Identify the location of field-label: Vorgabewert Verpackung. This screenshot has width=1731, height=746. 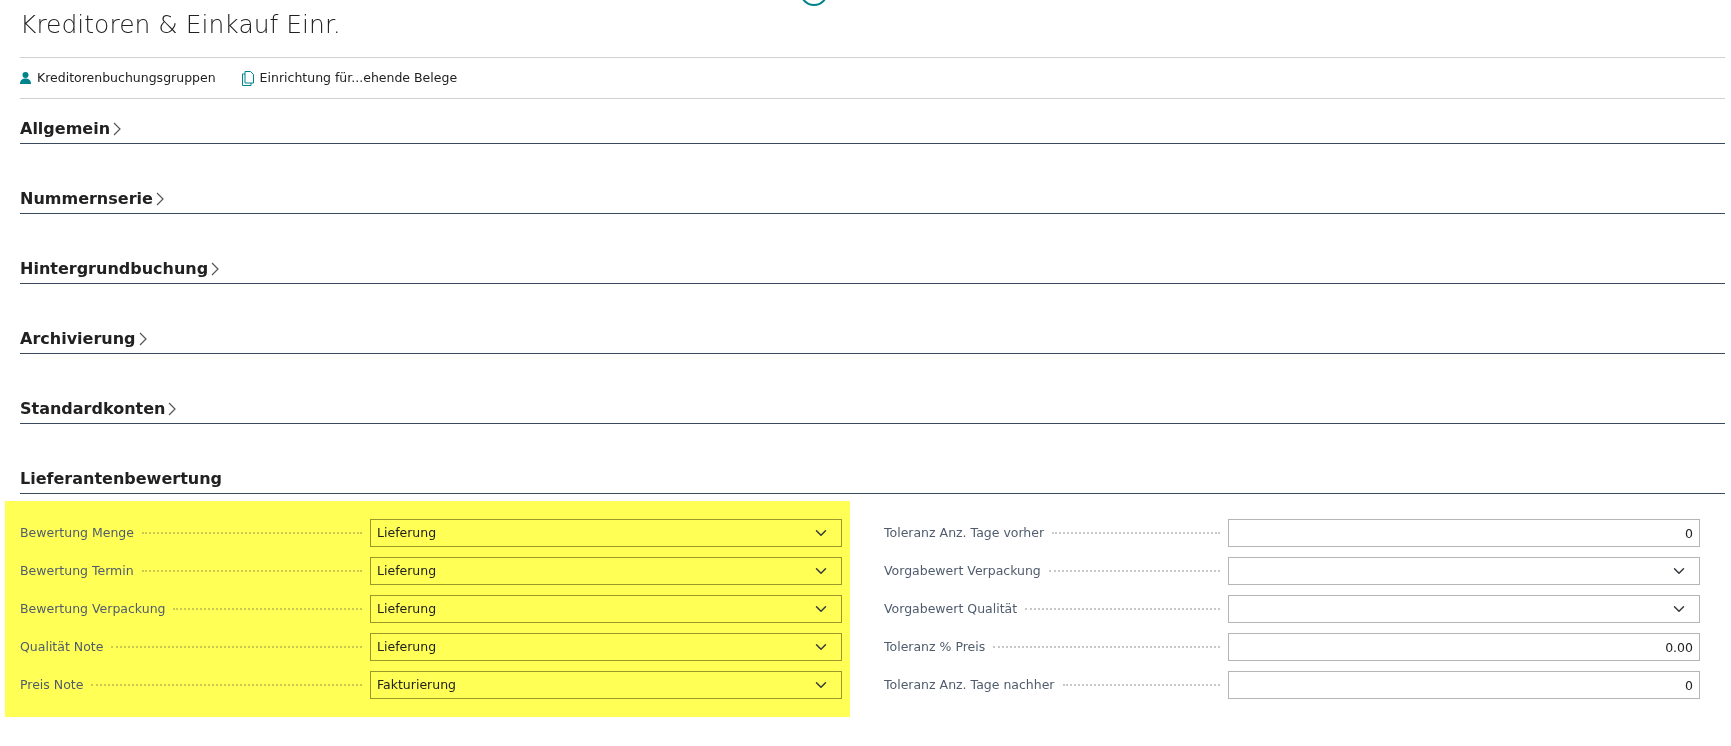
(962, 570).